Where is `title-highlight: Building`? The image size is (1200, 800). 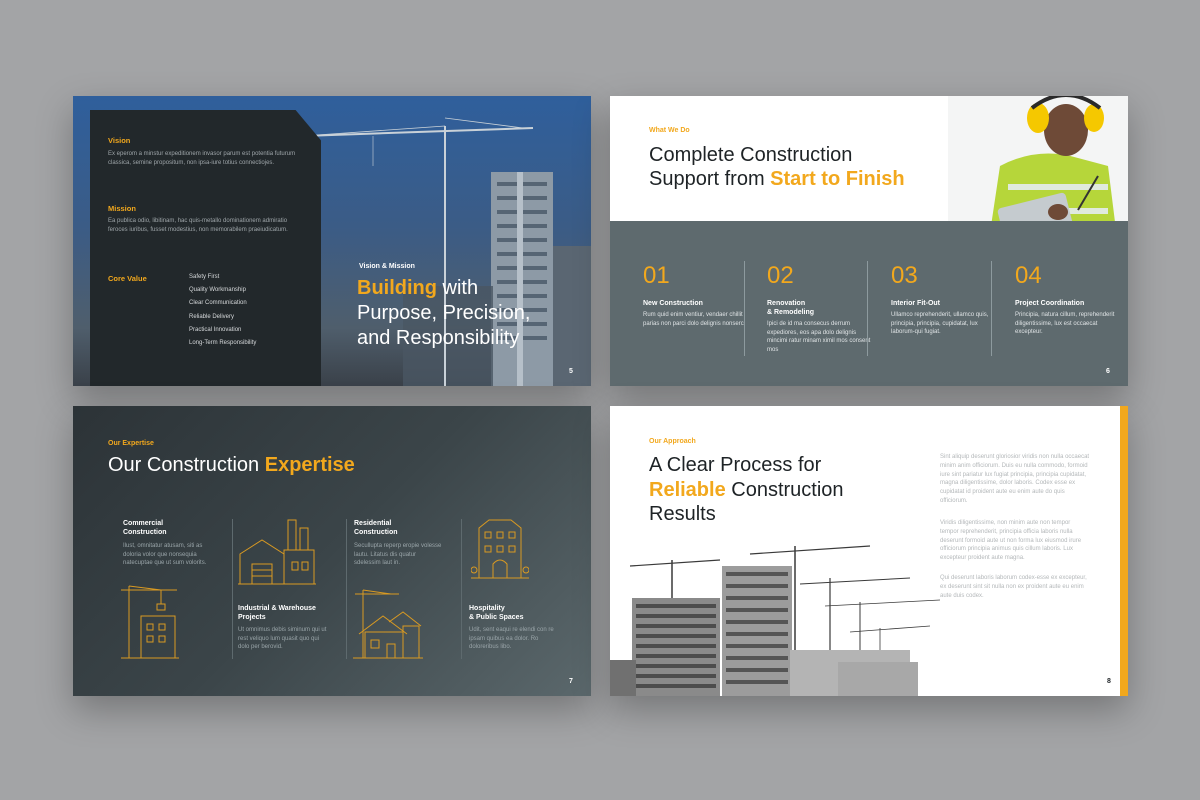 title-highlight: Building is located at coordinates (397, 288).